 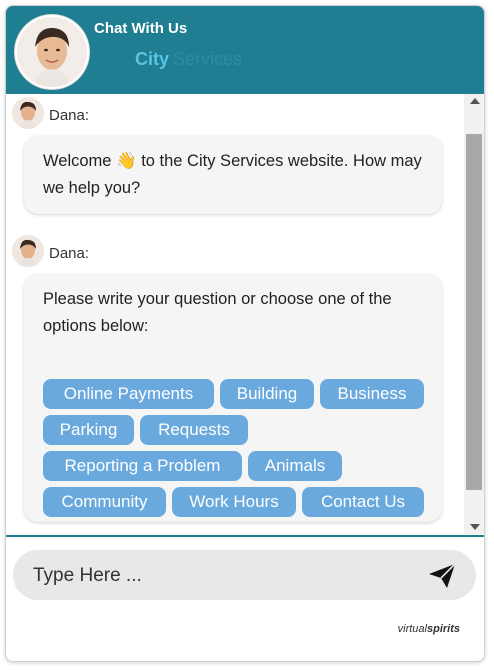 I want to click on option-animals: Animals, so click(x=295, y=466).